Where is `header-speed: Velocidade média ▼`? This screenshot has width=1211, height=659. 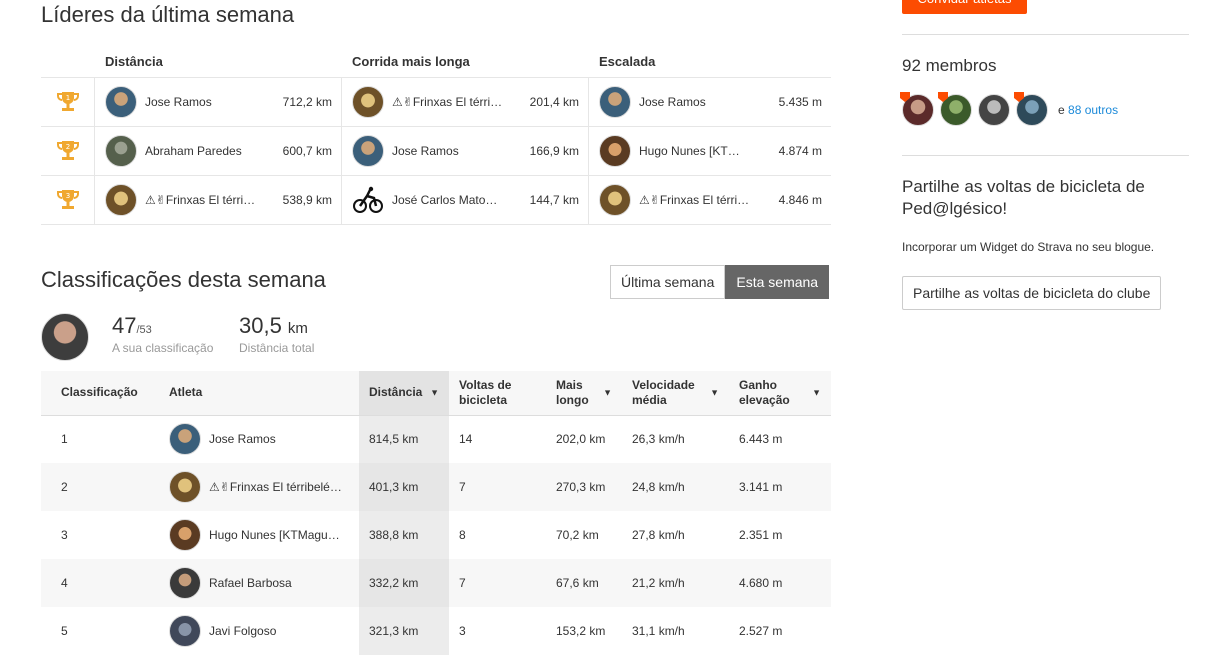
header-speed: Velocidade média ▼ is located at coordinates (675, 393).